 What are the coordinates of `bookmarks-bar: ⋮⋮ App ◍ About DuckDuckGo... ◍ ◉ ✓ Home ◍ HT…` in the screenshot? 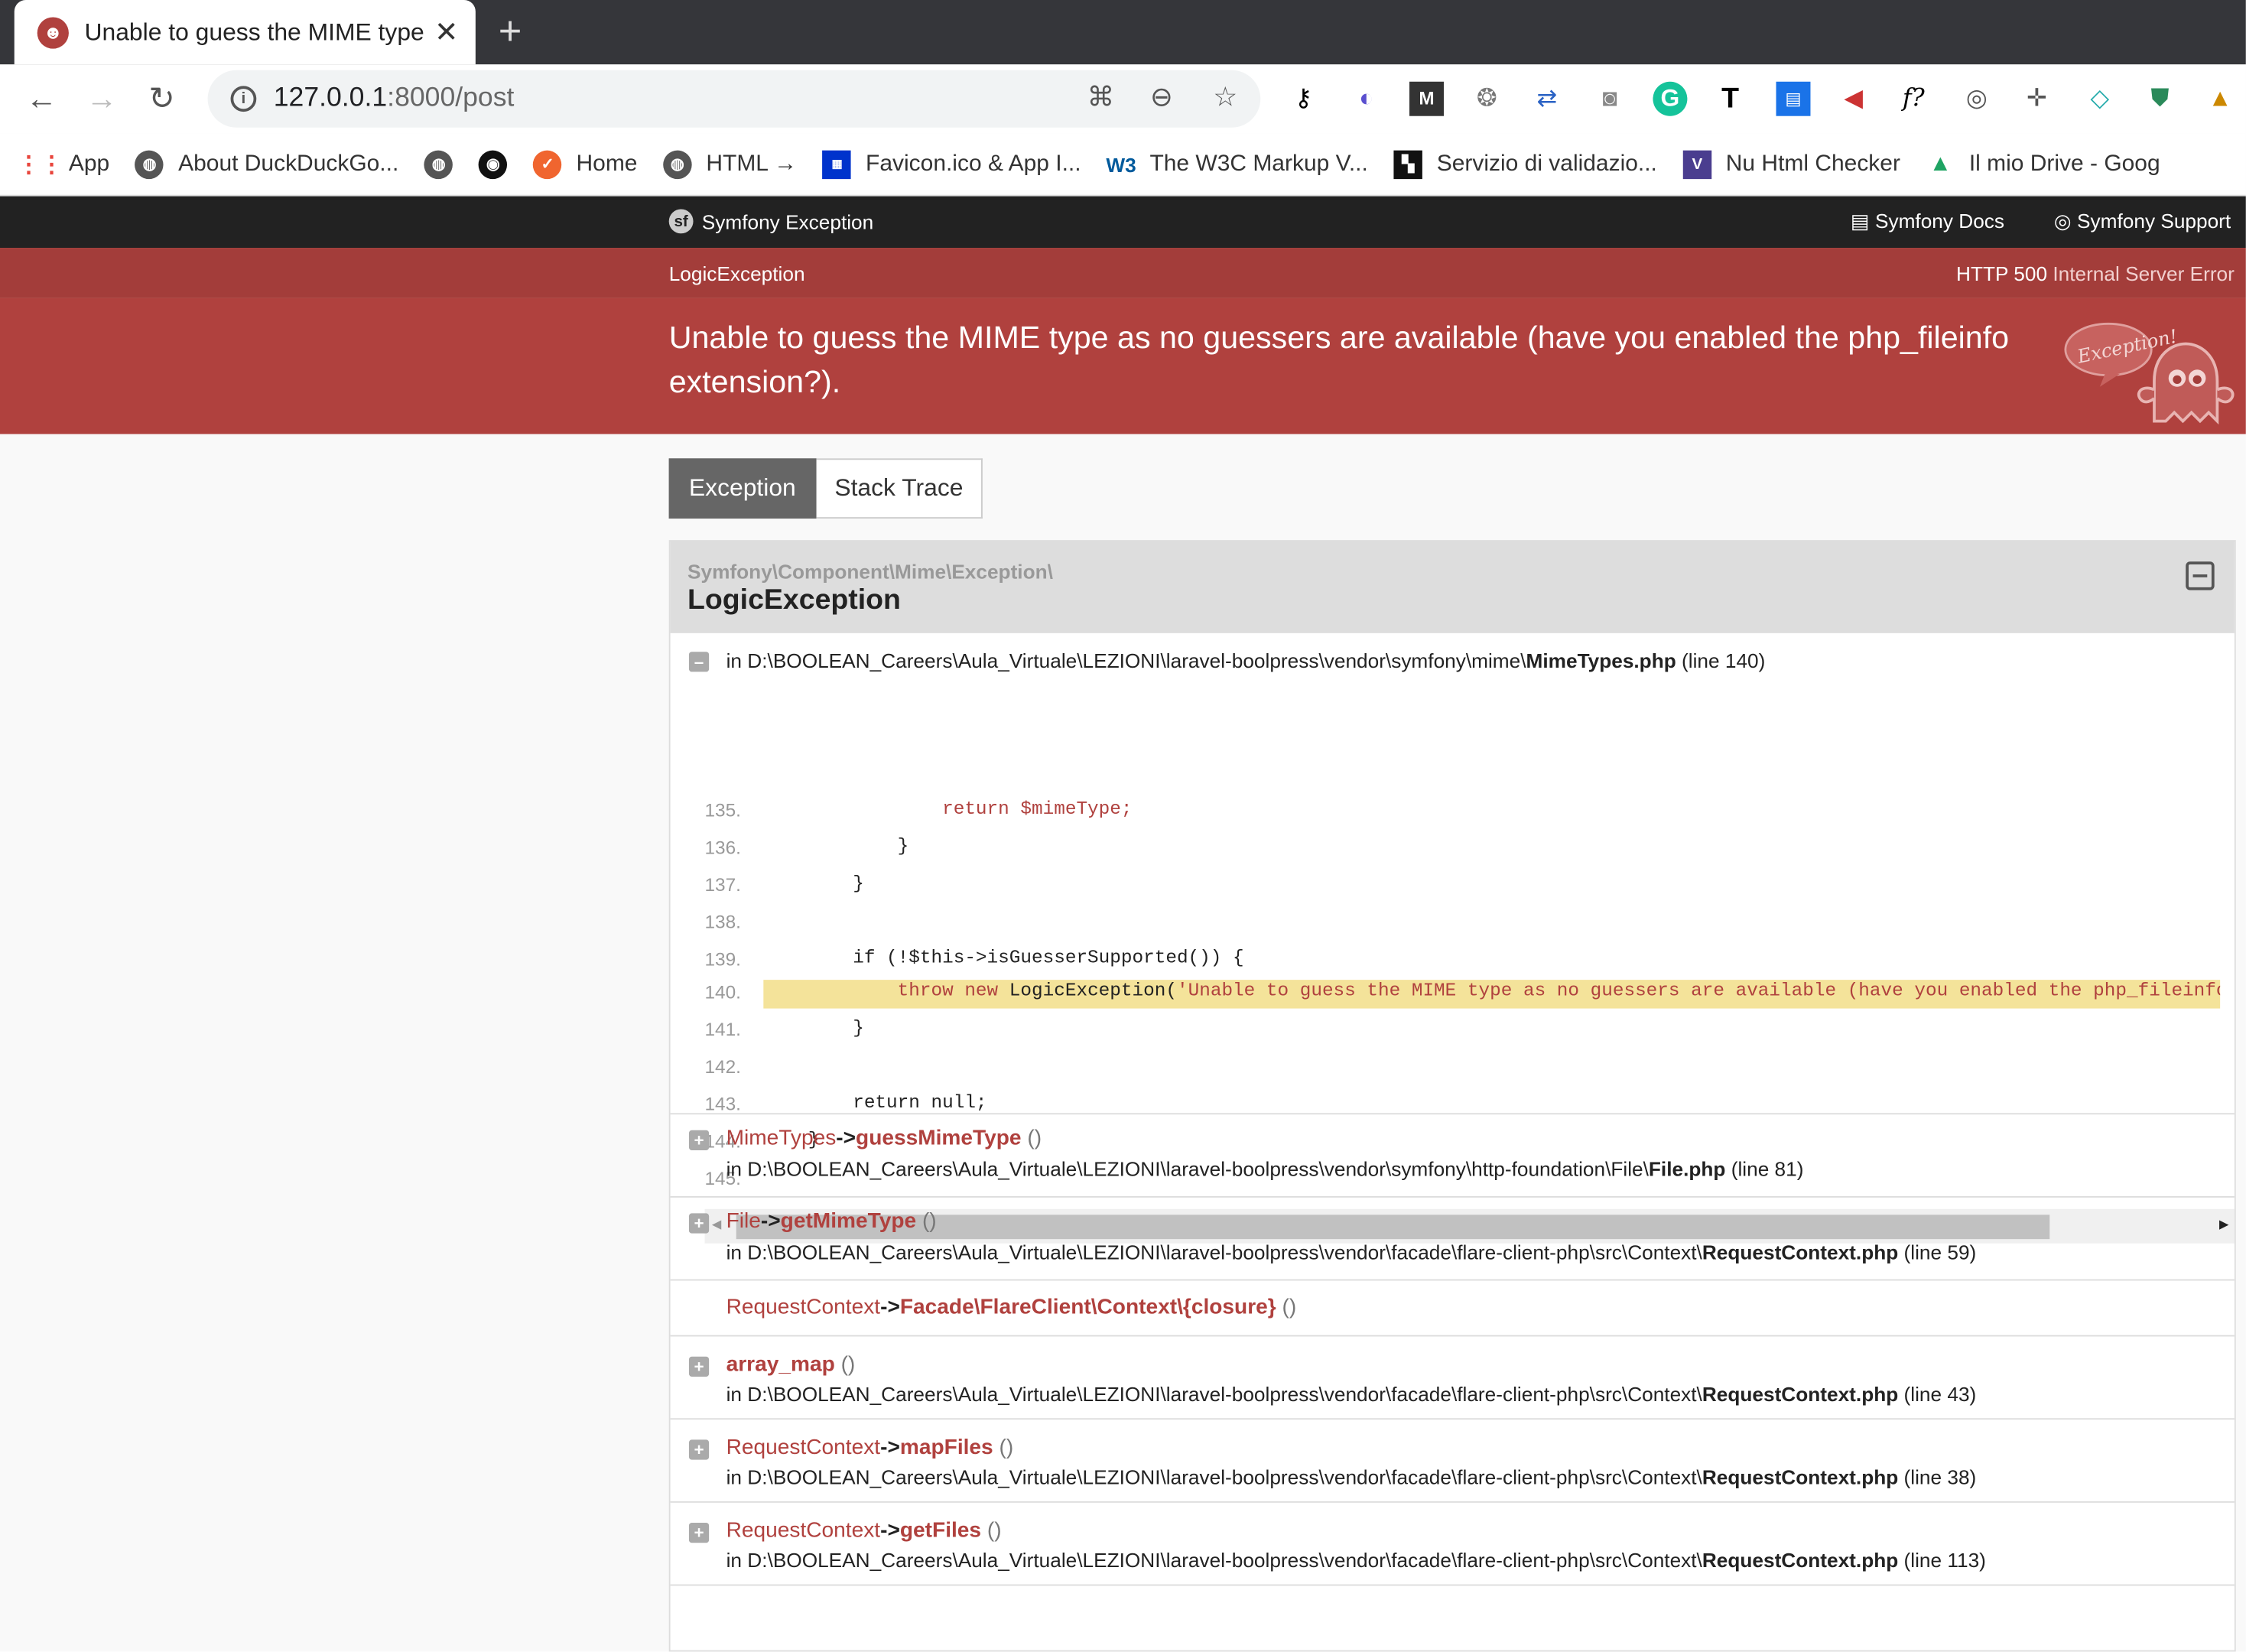 It's located at (1123, 165).